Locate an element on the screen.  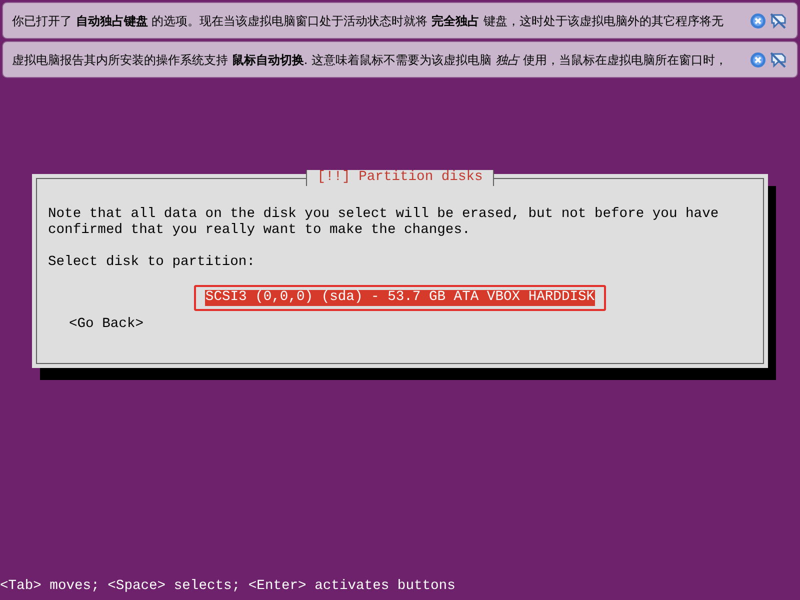
dialog-title: [!!] Partition disks is located at coordinates (400, 178).